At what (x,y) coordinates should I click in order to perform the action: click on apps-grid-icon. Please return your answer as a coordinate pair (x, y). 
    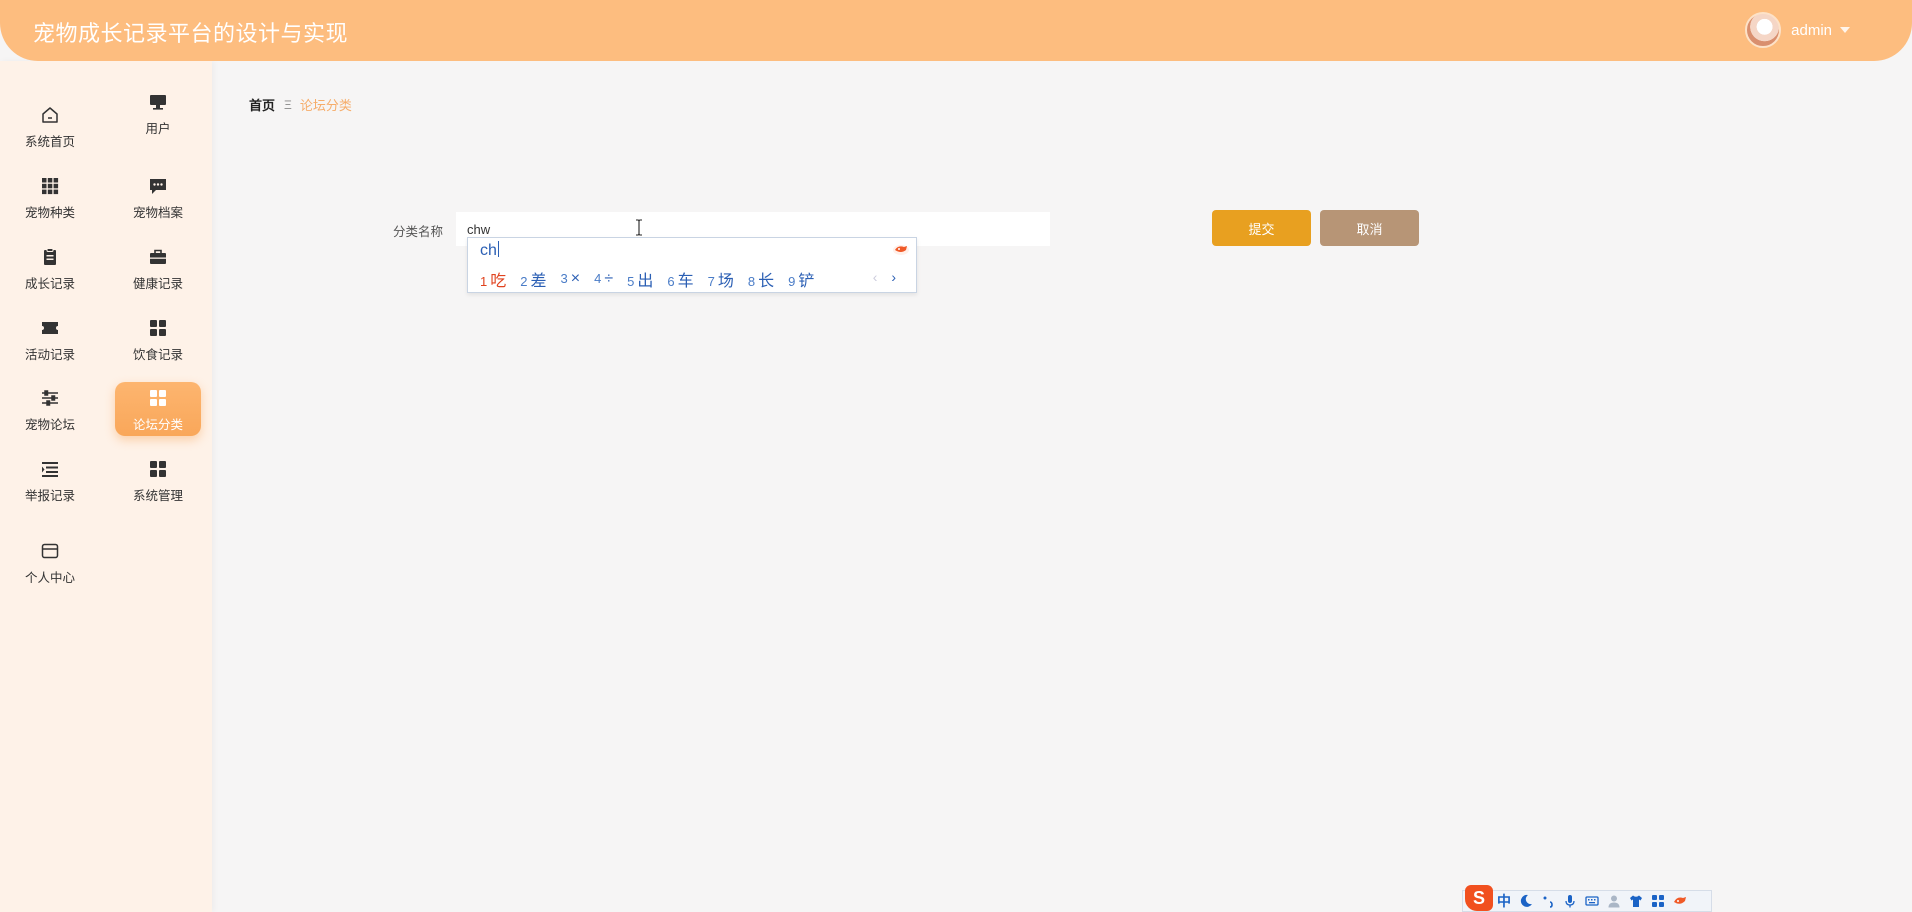
    Looking at the image, I should click on (1658, 901).